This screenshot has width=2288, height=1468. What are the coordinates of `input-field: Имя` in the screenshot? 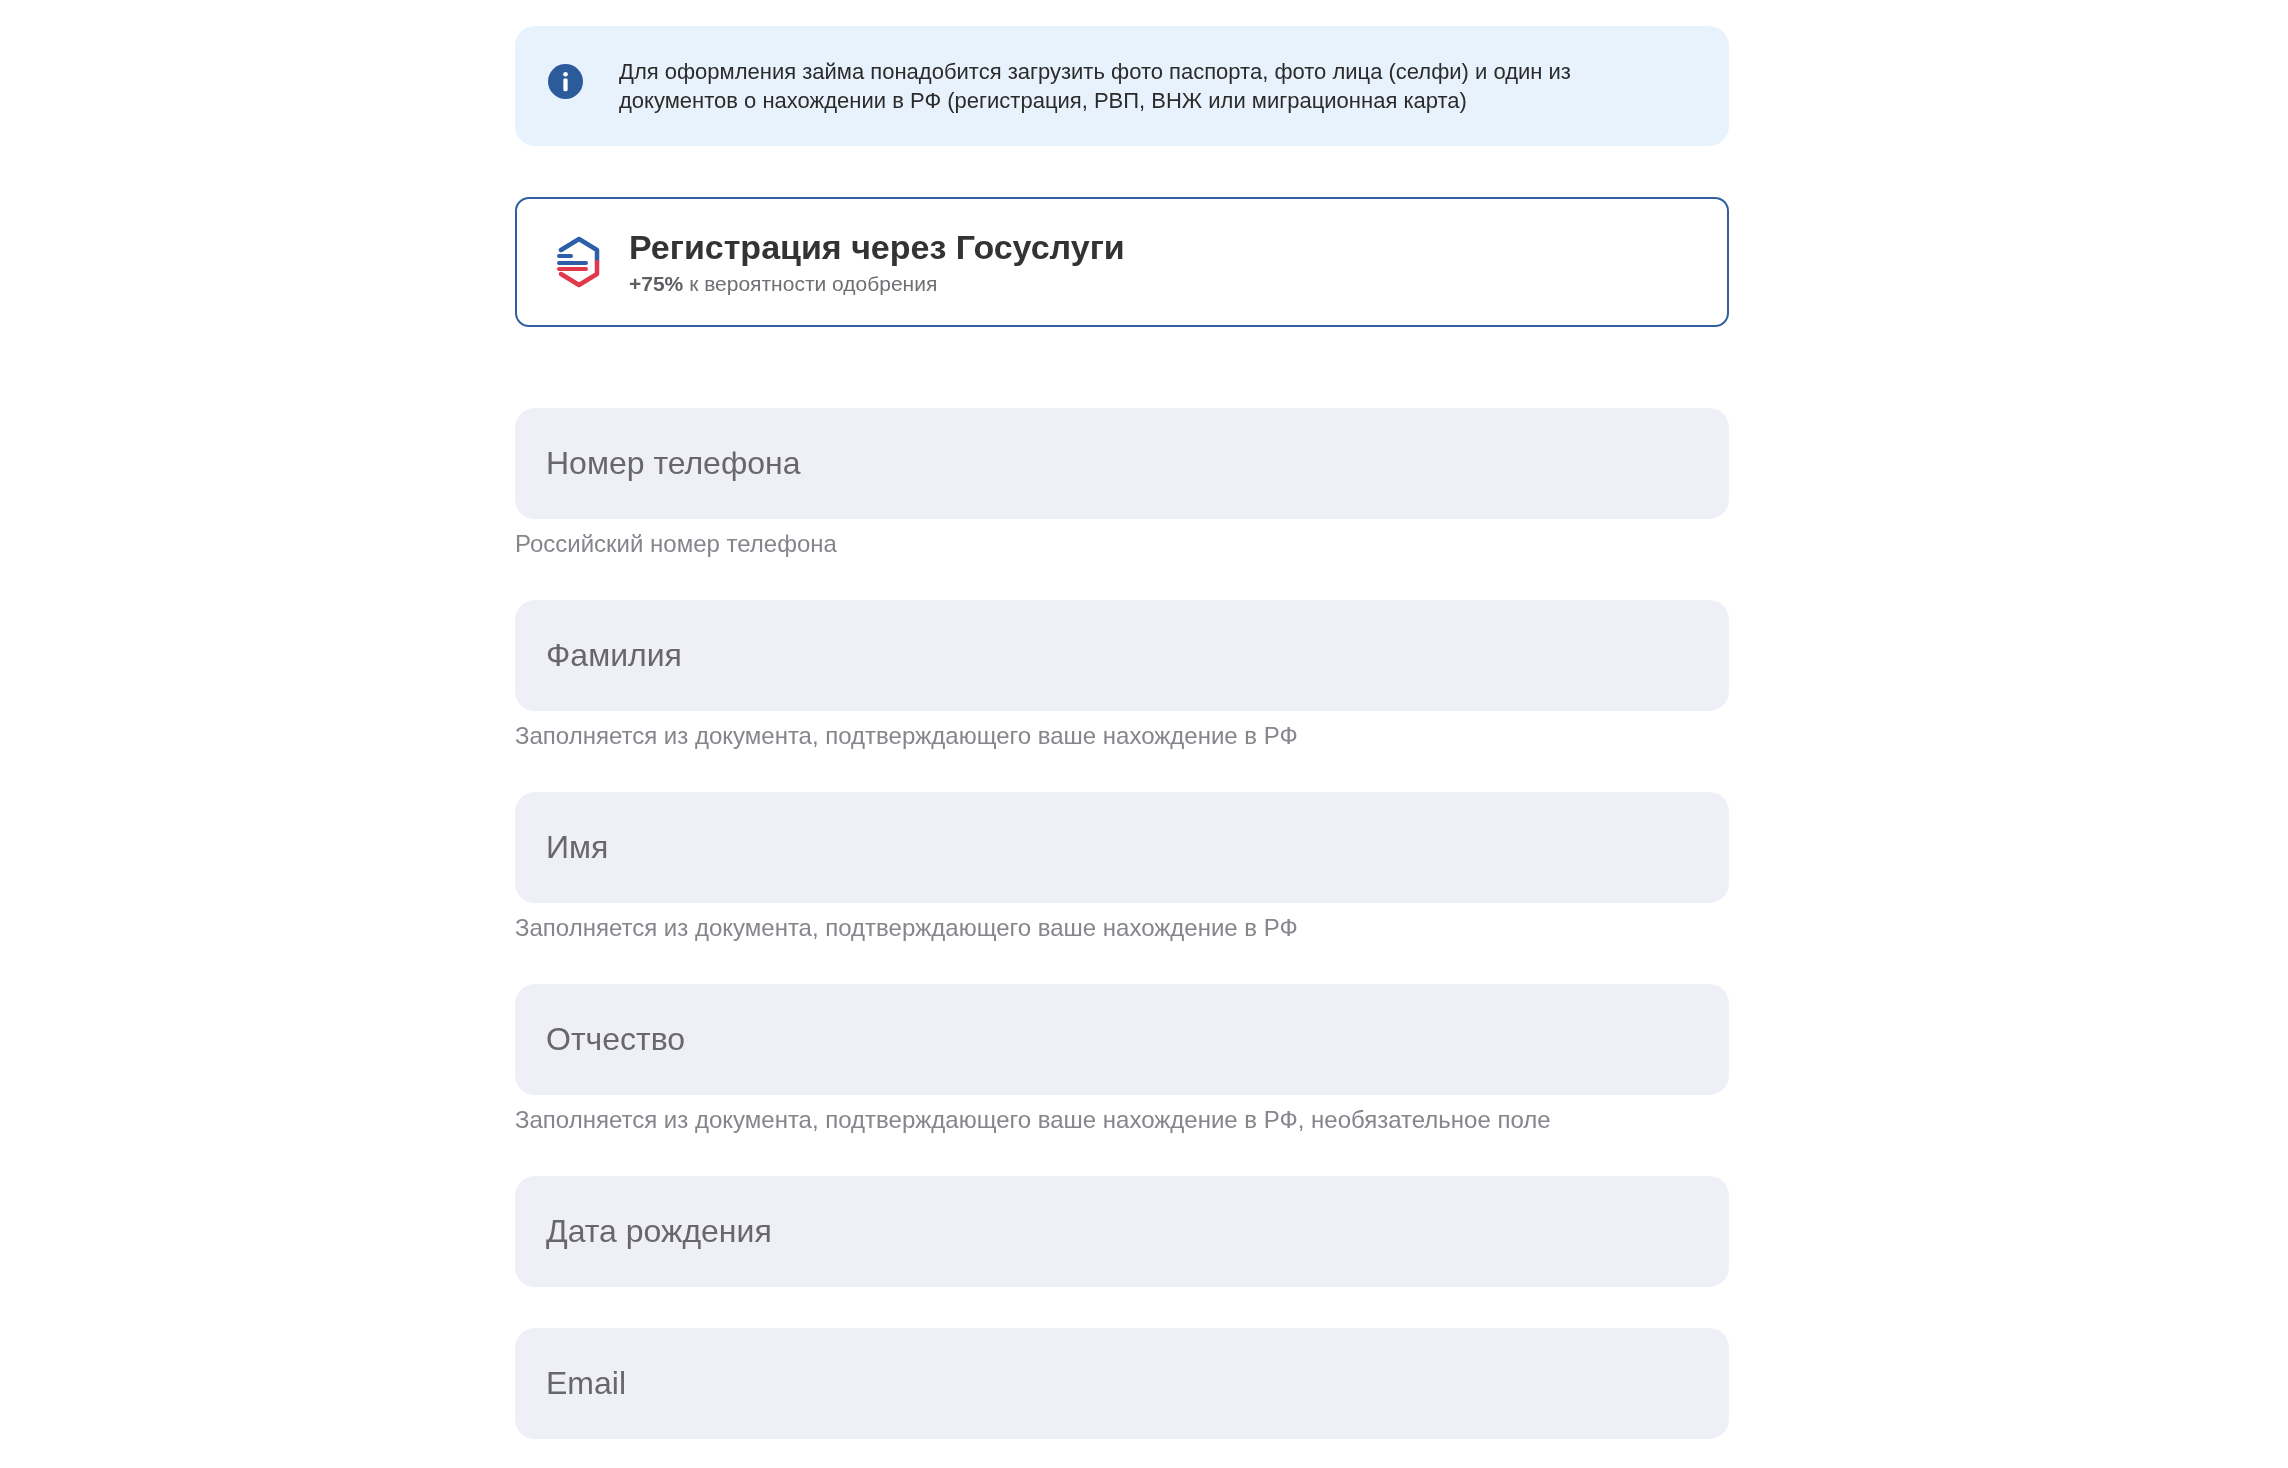 It's located at (1122, 847).